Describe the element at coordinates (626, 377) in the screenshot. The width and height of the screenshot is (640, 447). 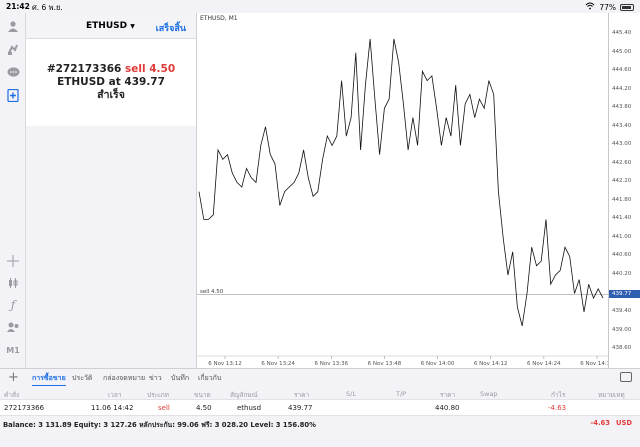
I see `expand-panel-icon` at that location.